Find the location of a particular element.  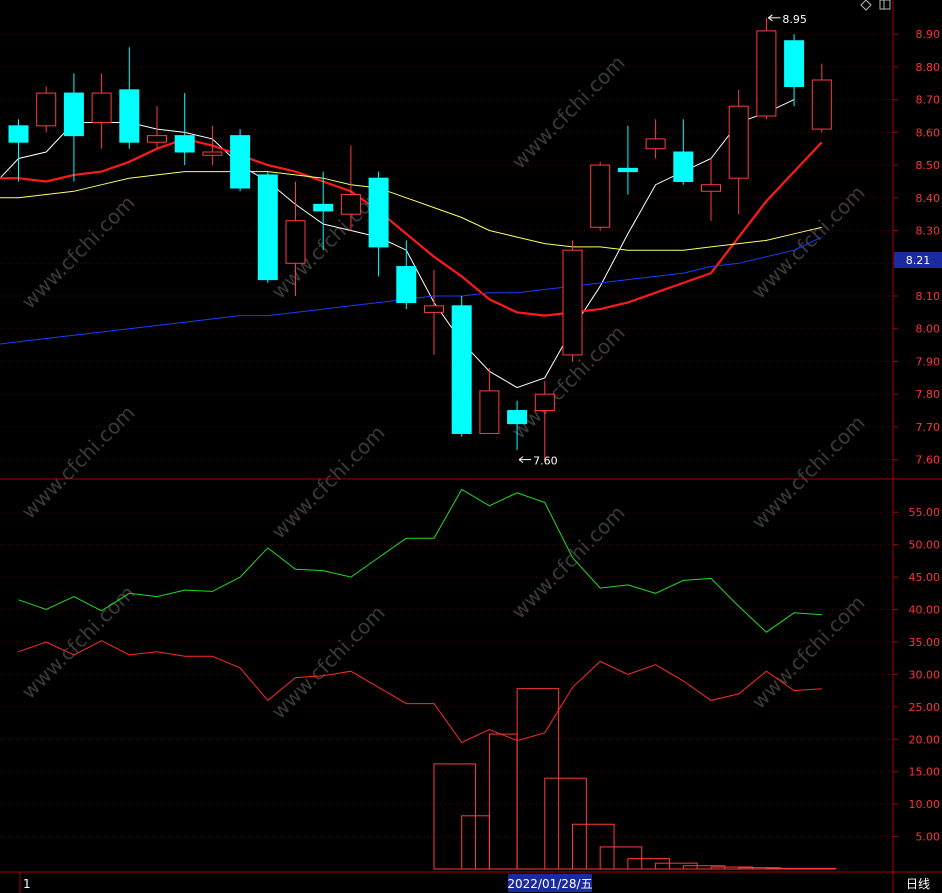

annotation-label: 8.95 is located at coordinates (794, 19).